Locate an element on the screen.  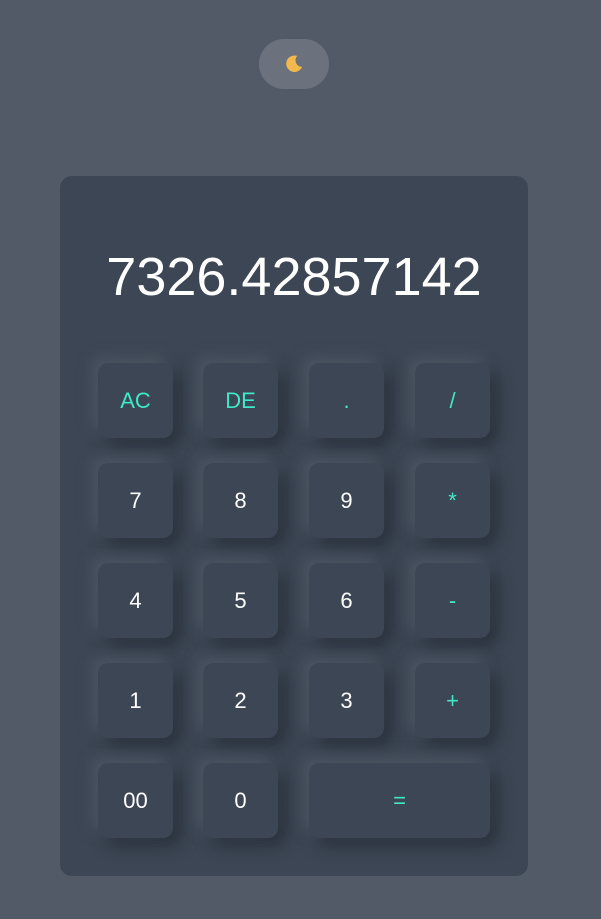
subtract-button: - is located at coordinates (452, 600).